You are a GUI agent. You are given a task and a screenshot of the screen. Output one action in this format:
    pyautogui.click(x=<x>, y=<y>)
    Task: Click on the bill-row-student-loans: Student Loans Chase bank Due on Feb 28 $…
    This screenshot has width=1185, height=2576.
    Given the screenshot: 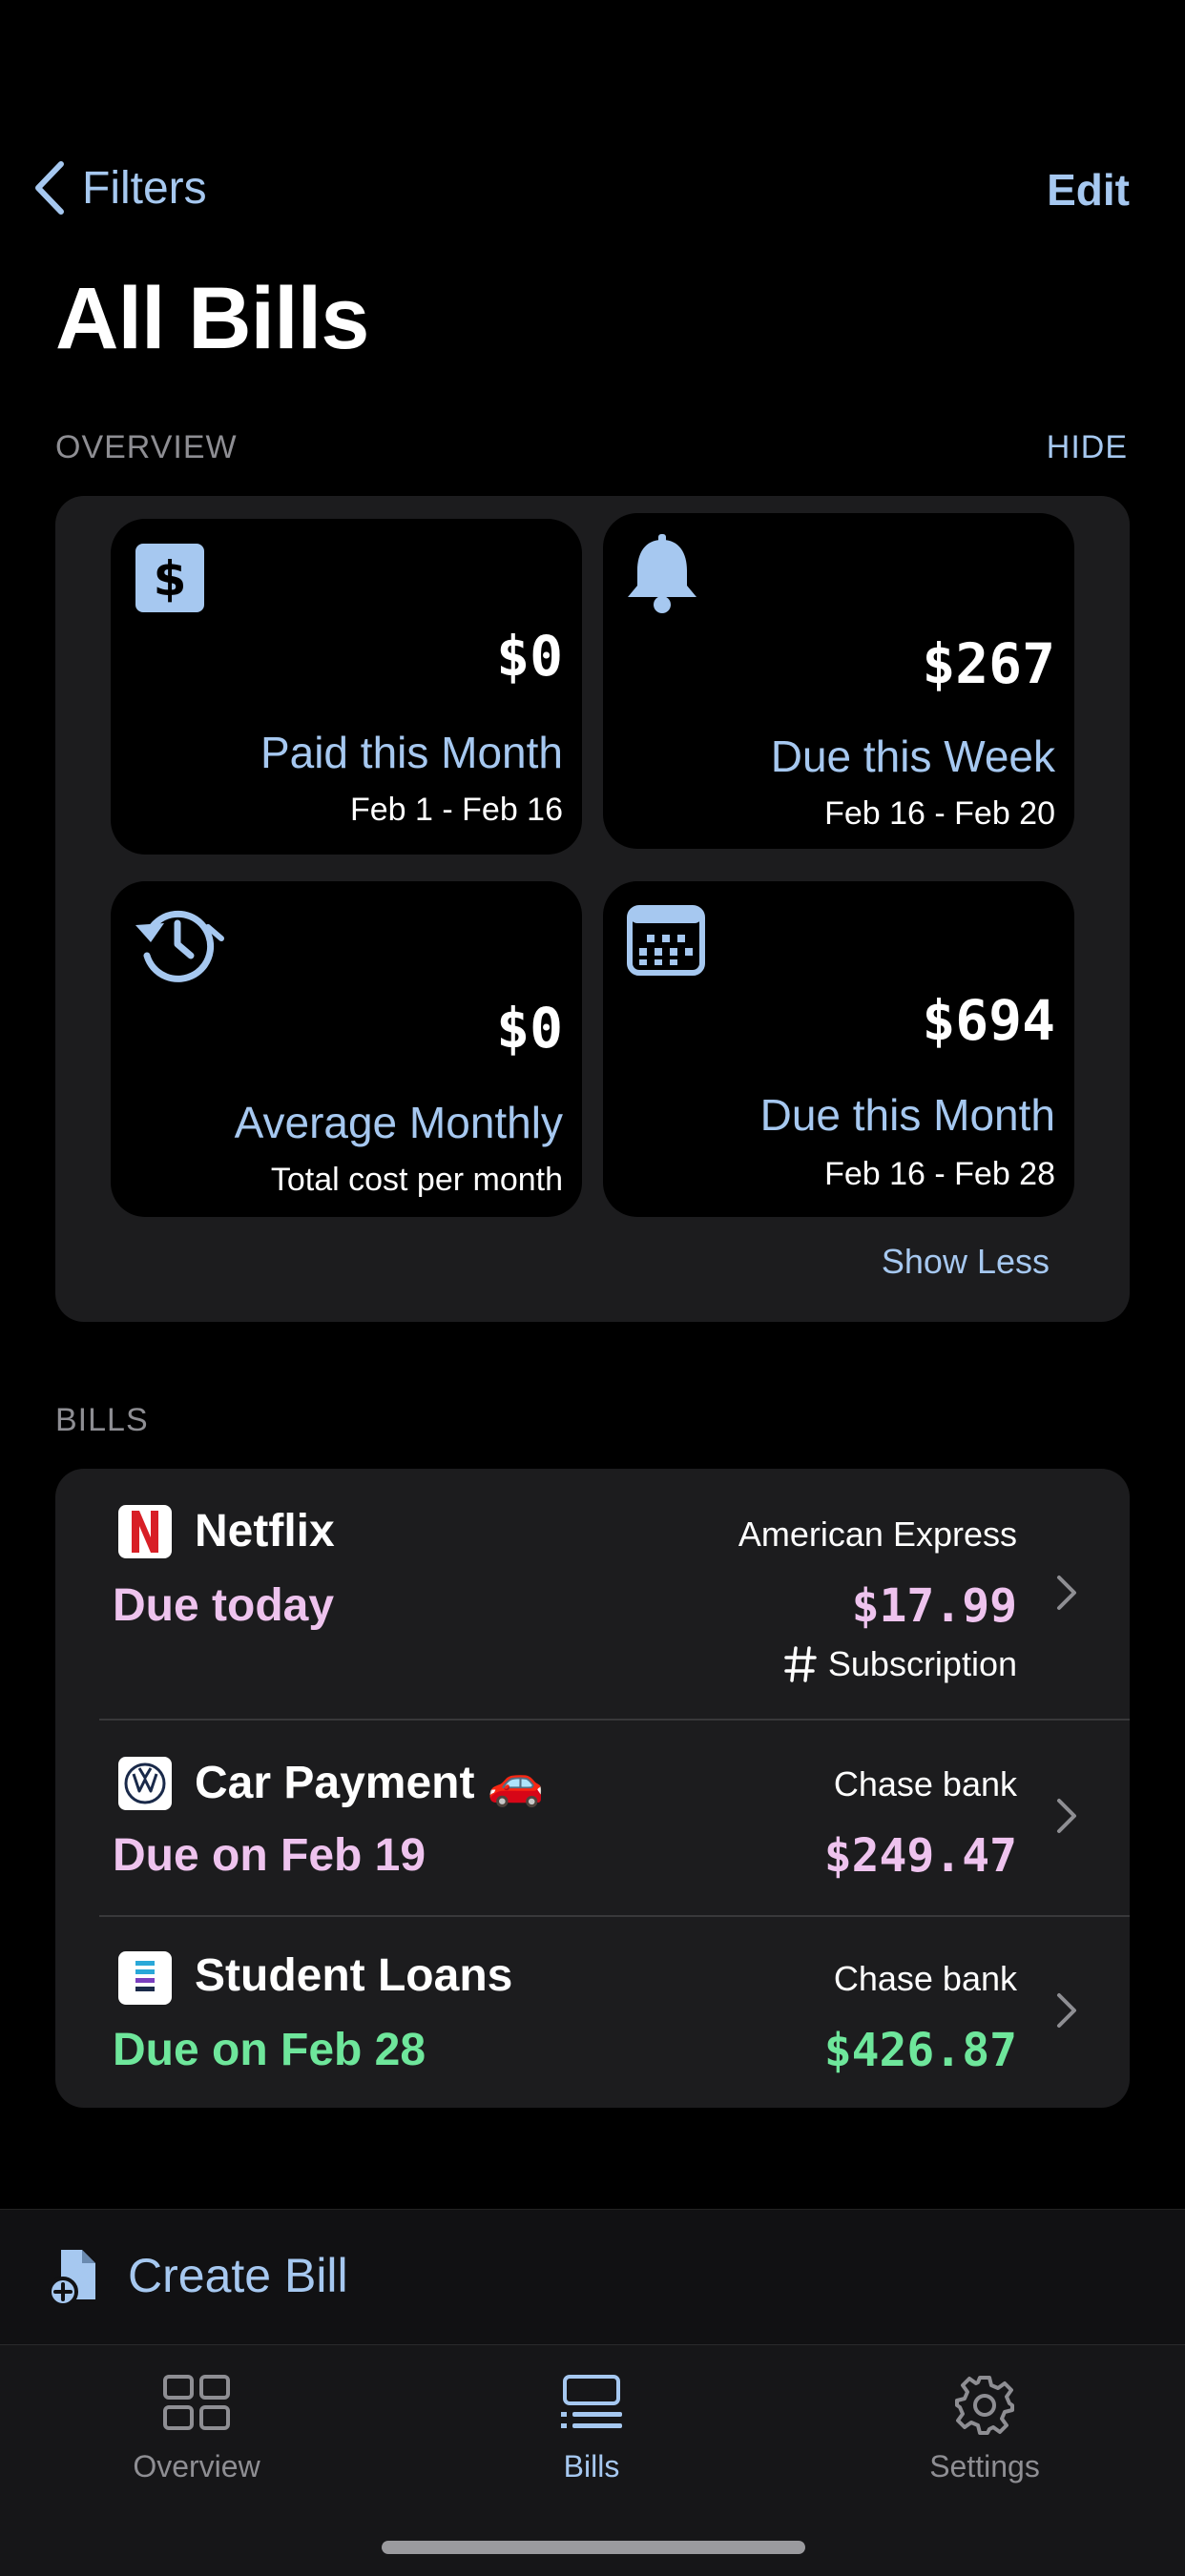 What is the action you would take?
    pyautogui.click(x=592, y=2012)
    